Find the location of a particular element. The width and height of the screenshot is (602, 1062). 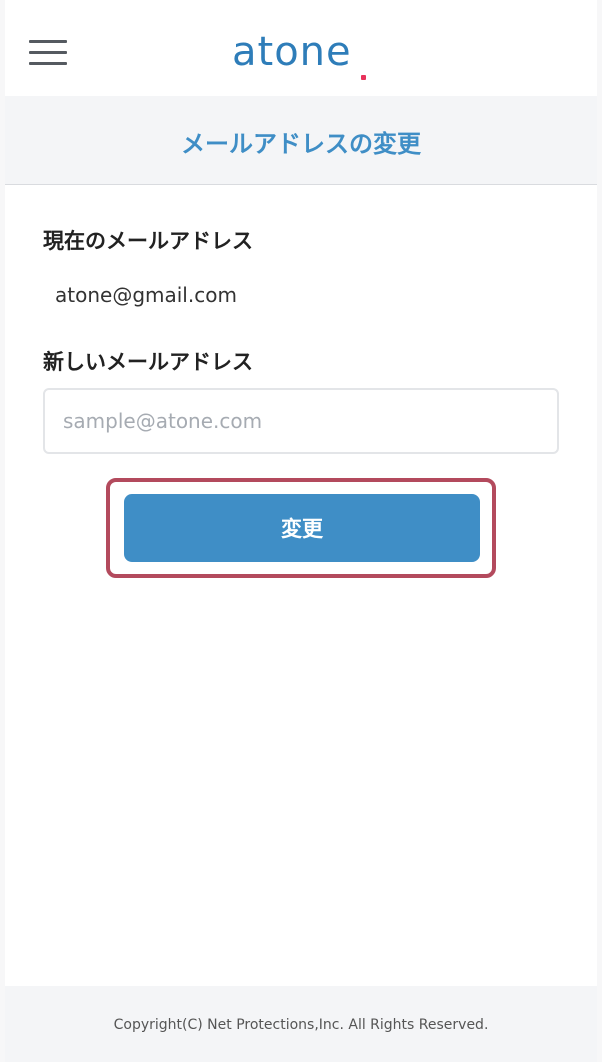

page-title: メールアドレスの変更 is located at coordinates (301, 144).